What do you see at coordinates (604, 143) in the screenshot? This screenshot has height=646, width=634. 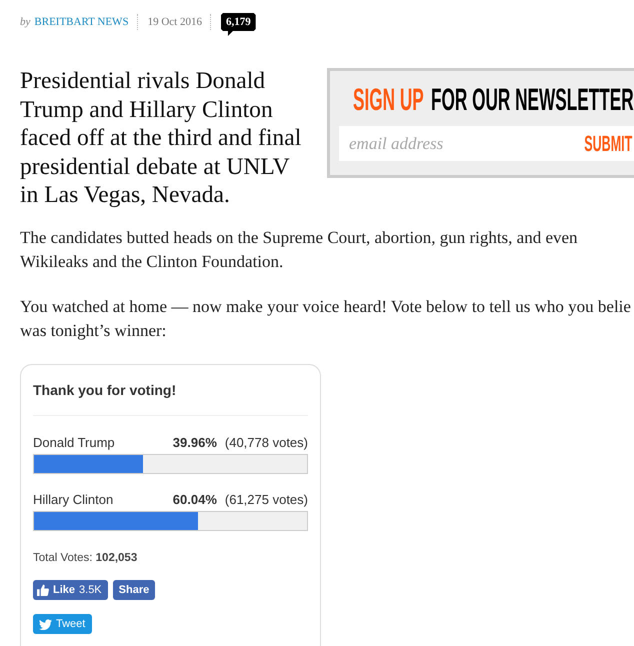 I see `submit-button: SUBMIT` at bounding box center [604, 143].